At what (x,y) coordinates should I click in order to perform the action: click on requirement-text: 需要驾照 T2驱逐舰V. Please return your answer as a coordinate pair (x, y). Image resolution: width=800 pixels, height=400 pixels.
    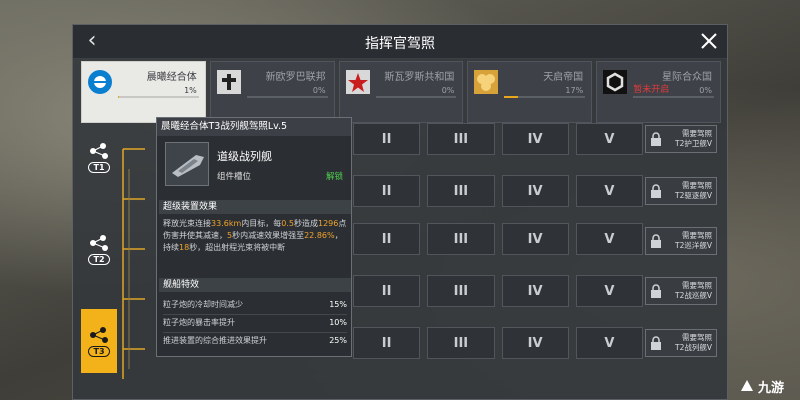
    Looking at the image, I should click on (693, 190).